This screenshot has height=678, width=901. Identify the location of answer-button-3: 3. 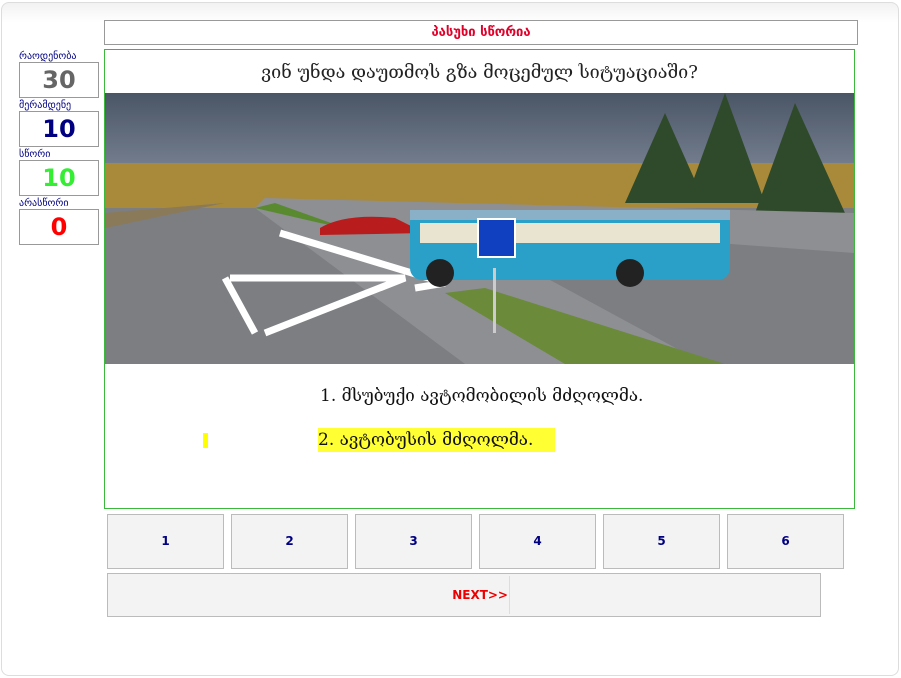
(413, 541).